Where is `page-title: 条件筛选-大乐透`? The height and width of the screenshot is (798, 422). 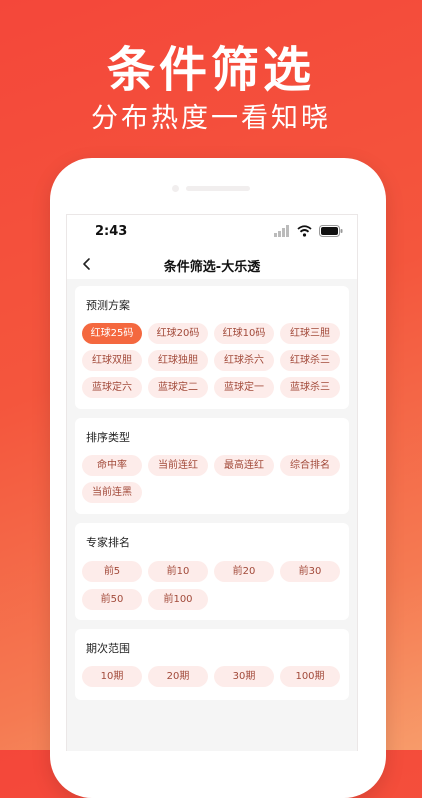
page-title: 条件筛选-大乐透 is located at coordinates (212, 267).